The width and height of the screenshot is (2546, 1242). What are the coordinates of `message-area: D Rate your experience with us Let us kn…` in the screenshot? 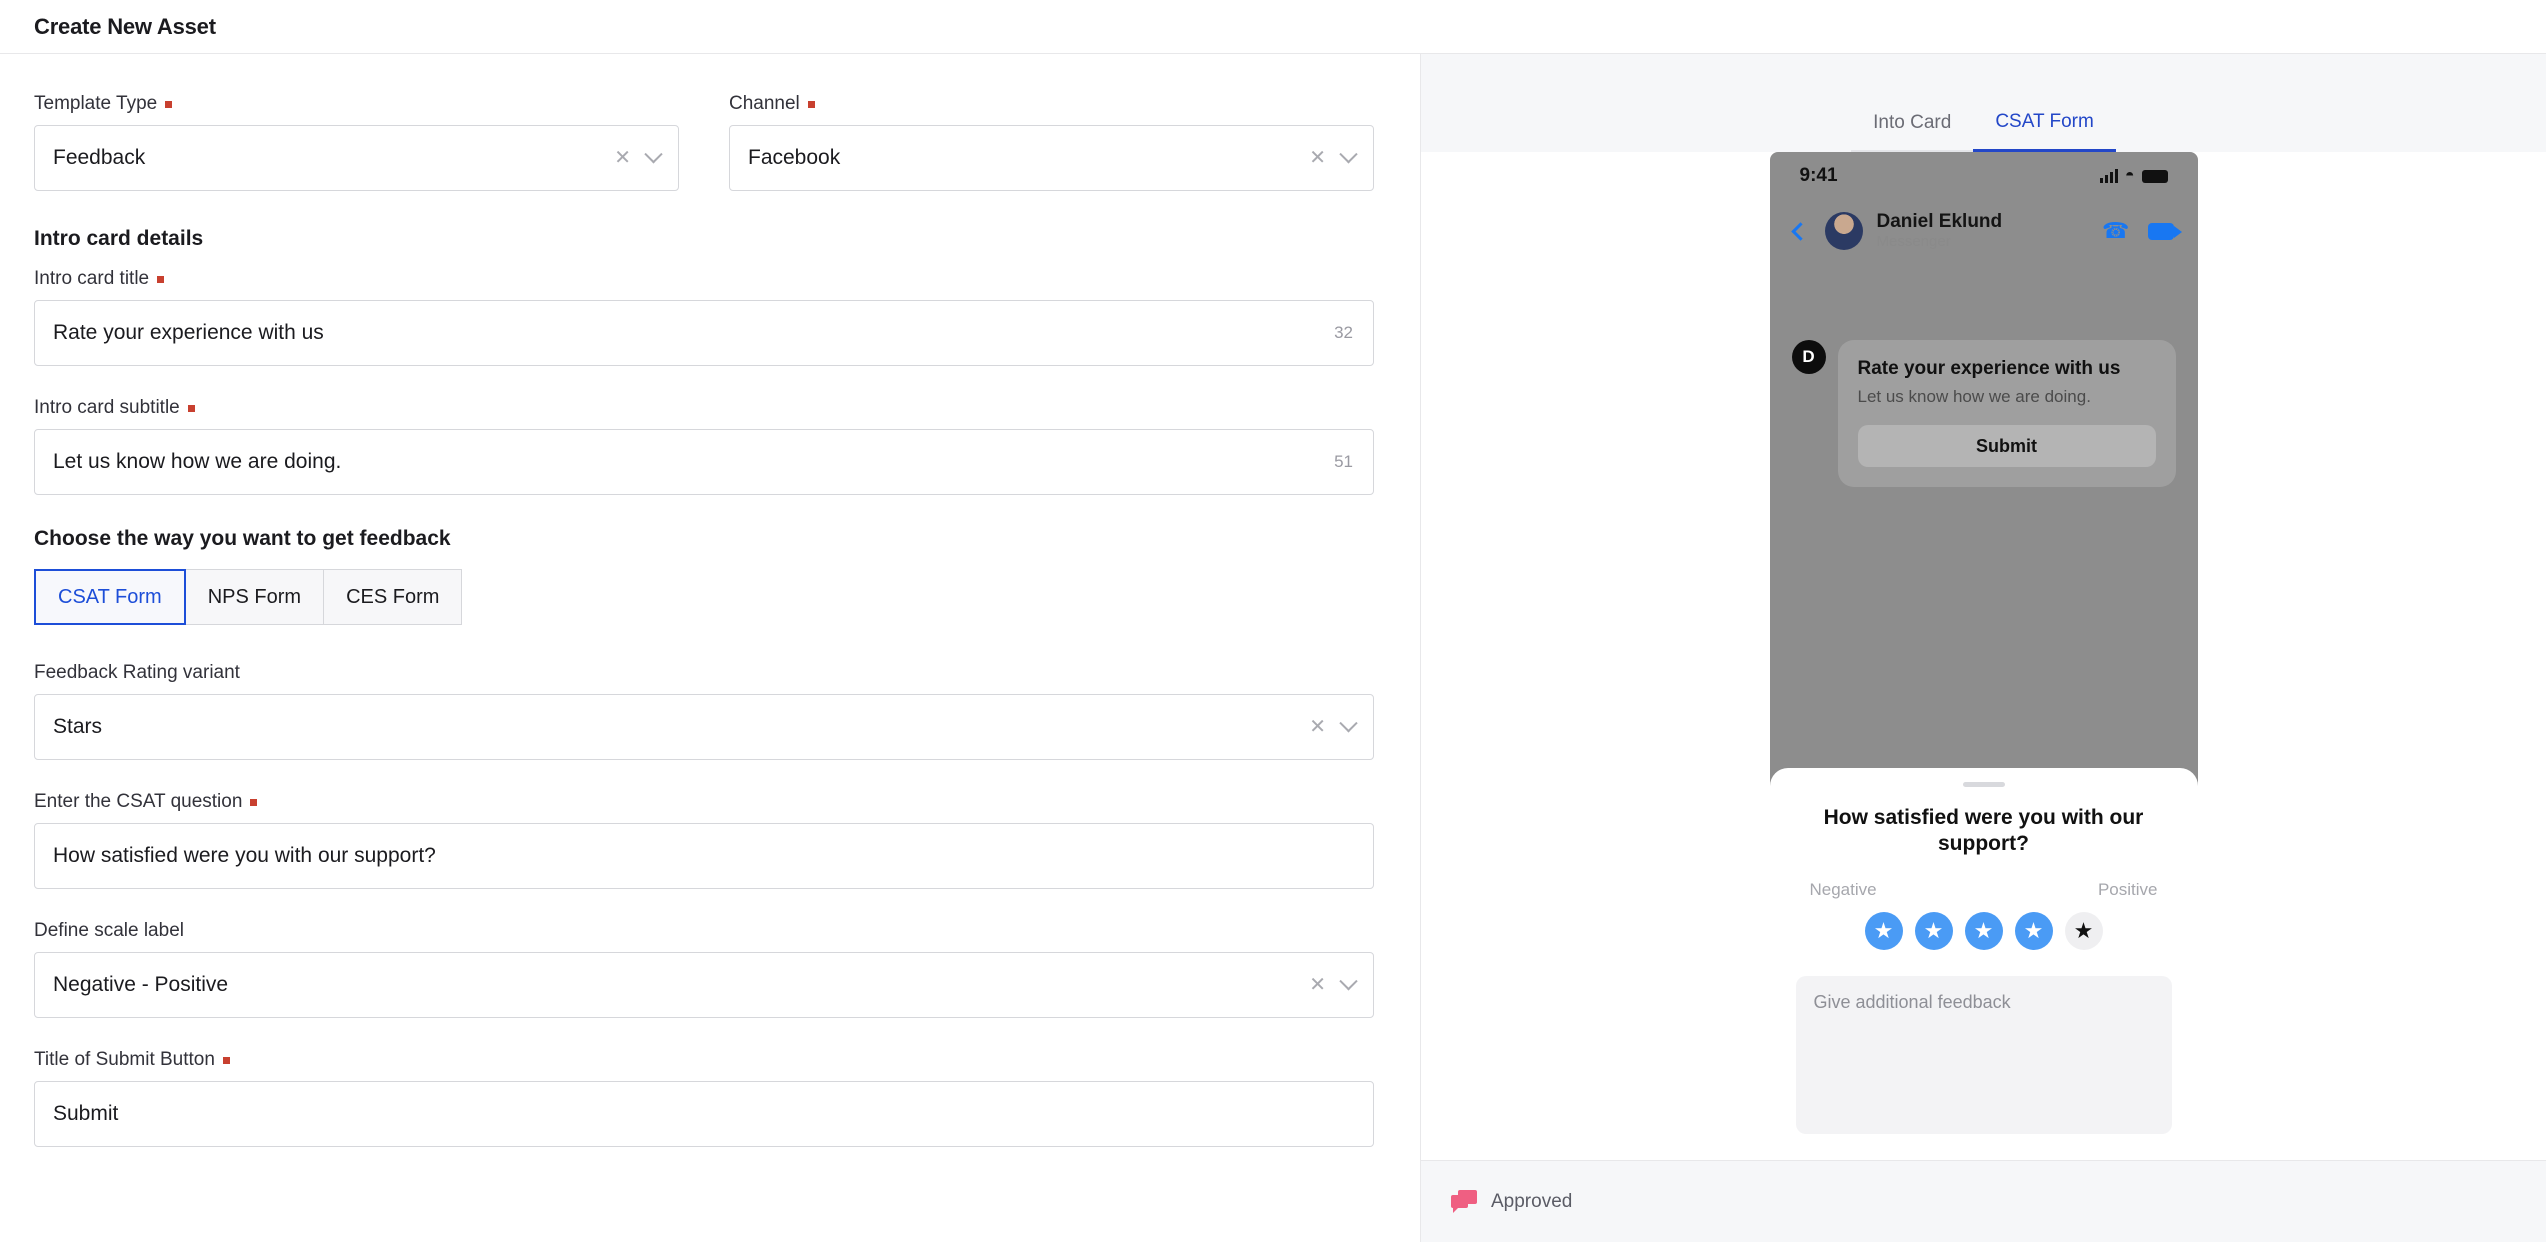 It's located at (1984, 374).